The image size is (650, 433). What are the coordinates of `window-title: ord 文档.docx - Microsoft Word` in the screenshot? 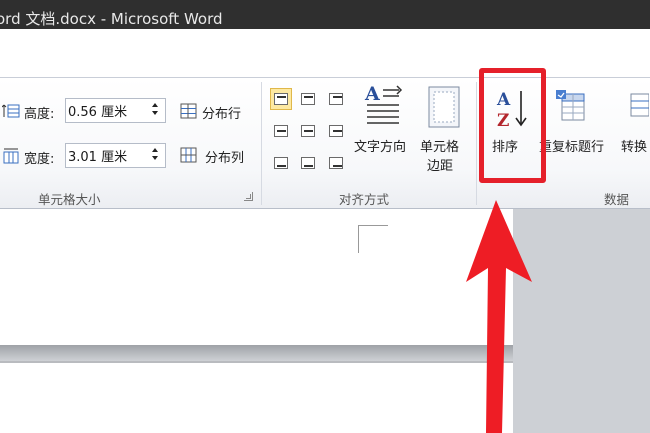 It's located at (111, 19).